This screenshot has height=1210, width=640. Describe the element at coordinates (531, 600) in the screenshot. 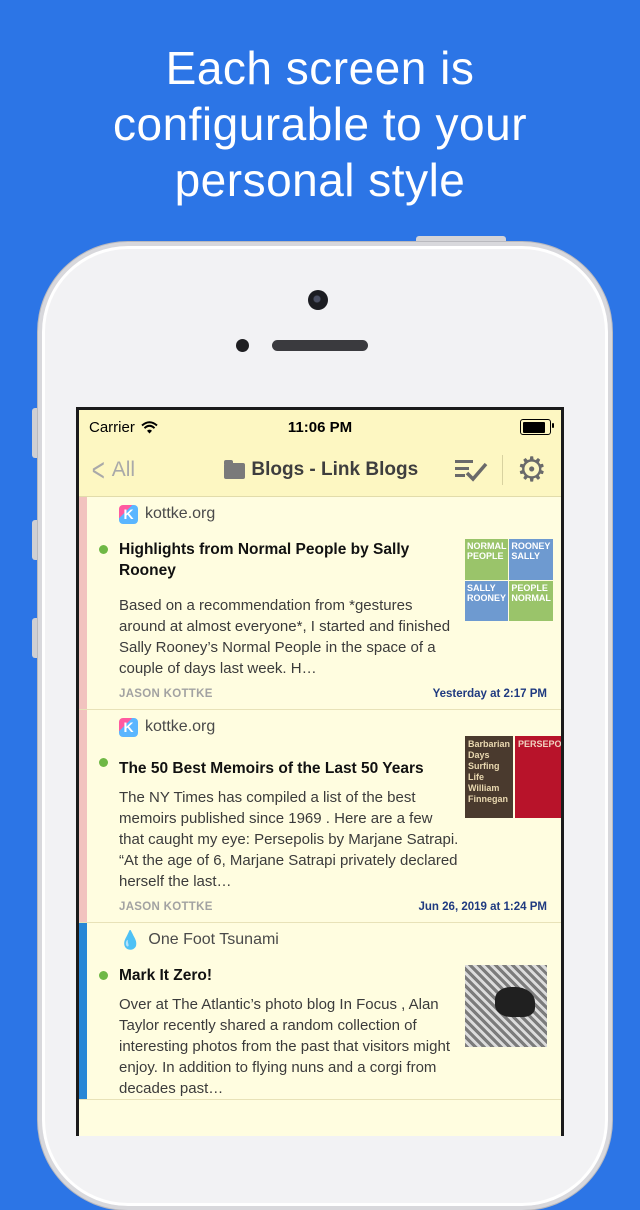

I see `thumbnail-text: PEOPLE NORMAL` at that location.